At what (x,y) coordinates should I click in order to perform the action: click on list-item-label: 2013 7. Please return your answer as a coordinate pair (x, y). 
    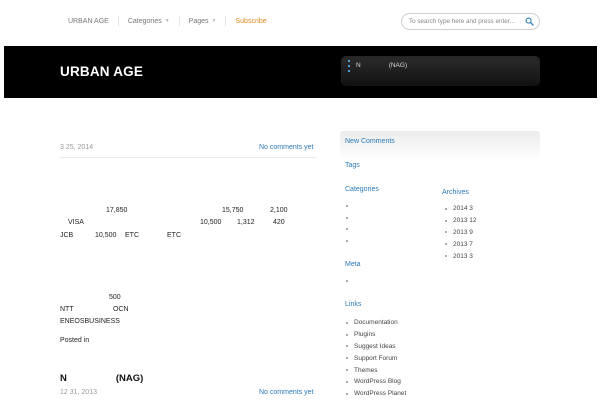
    Looking at the image, I should click on (463, 244).